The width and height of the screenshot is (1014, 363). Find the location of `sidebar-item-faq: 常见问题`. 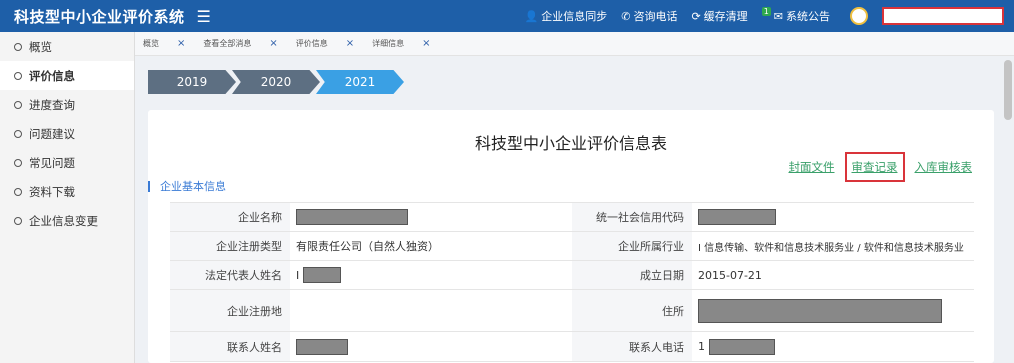

sidebar-item-faq: 常见问题 is located at coordinates (67, 162).